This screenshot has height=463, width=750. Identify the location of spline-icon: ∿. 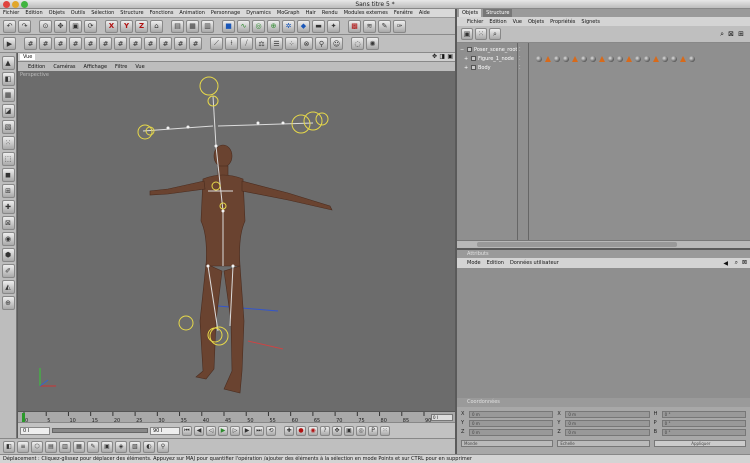
(243, 26).